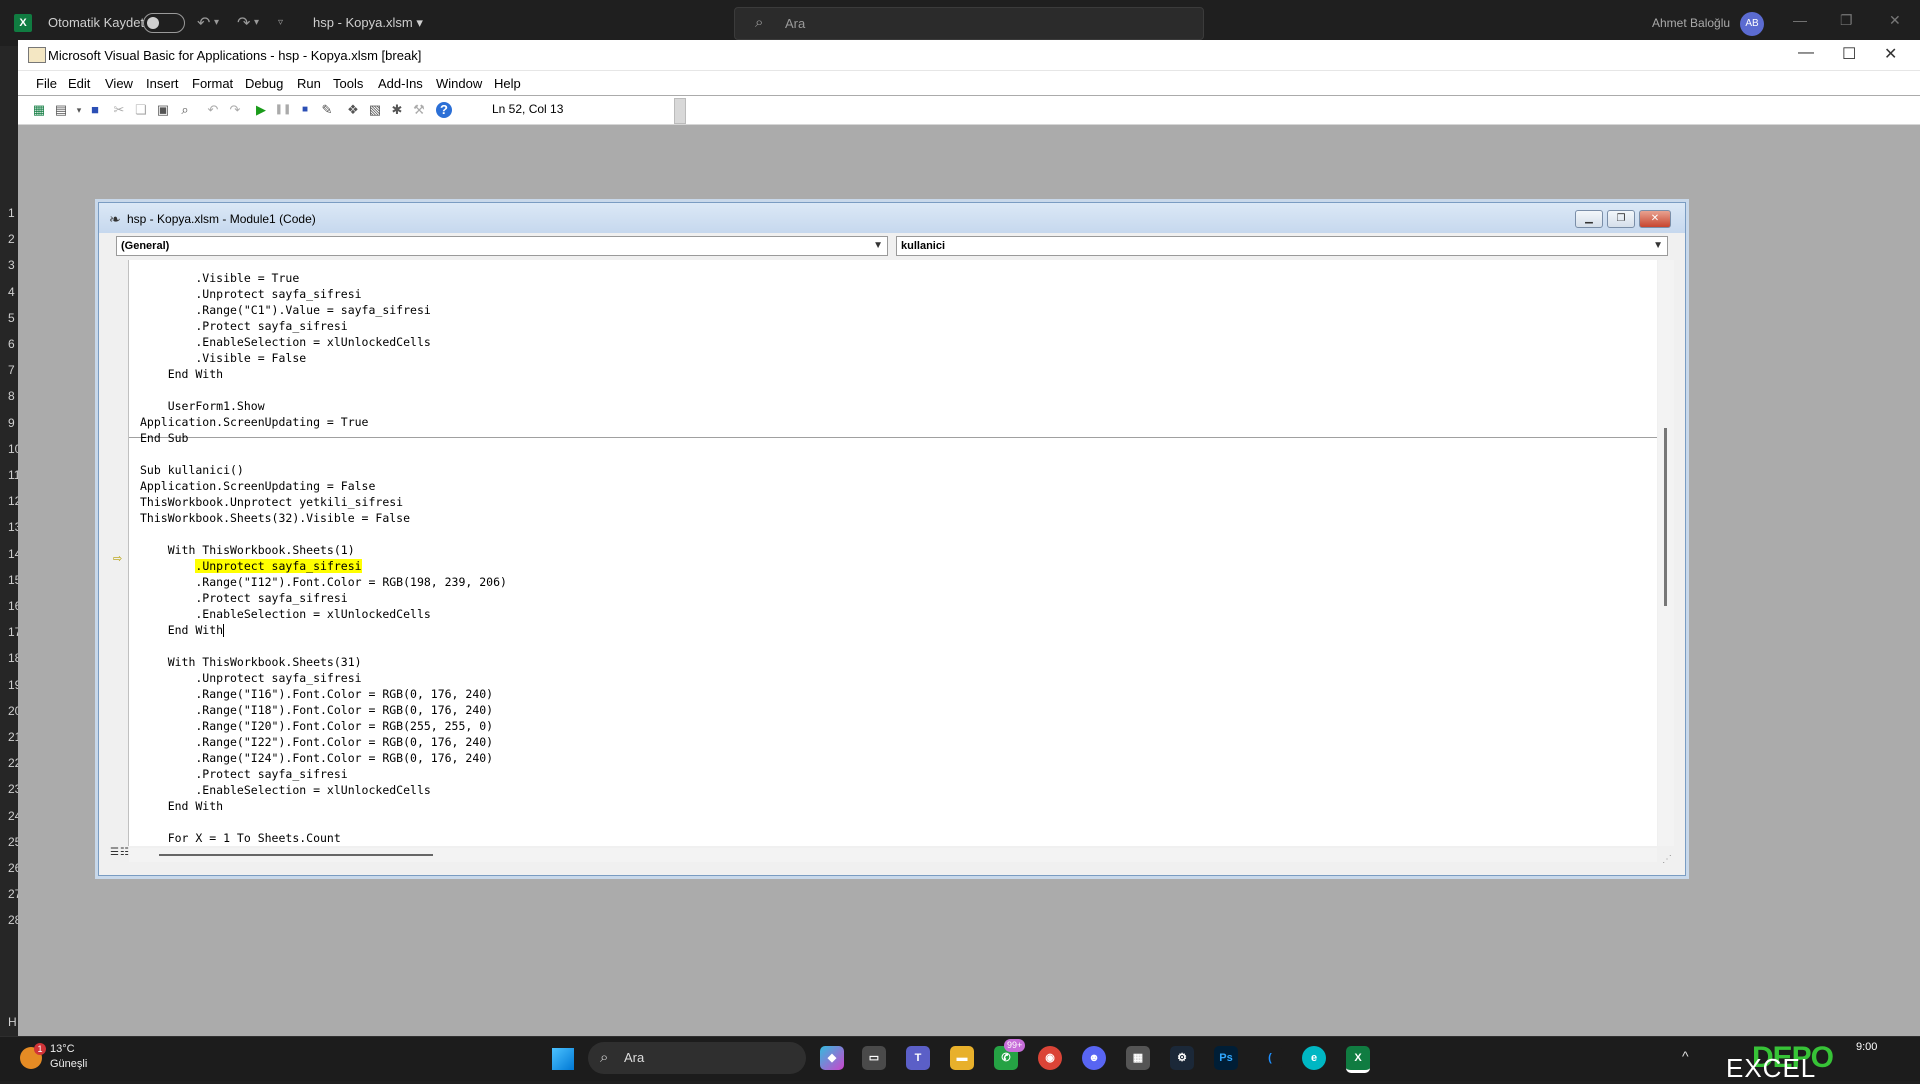  I want to click on teams-icon: T, so click(918, 1058).